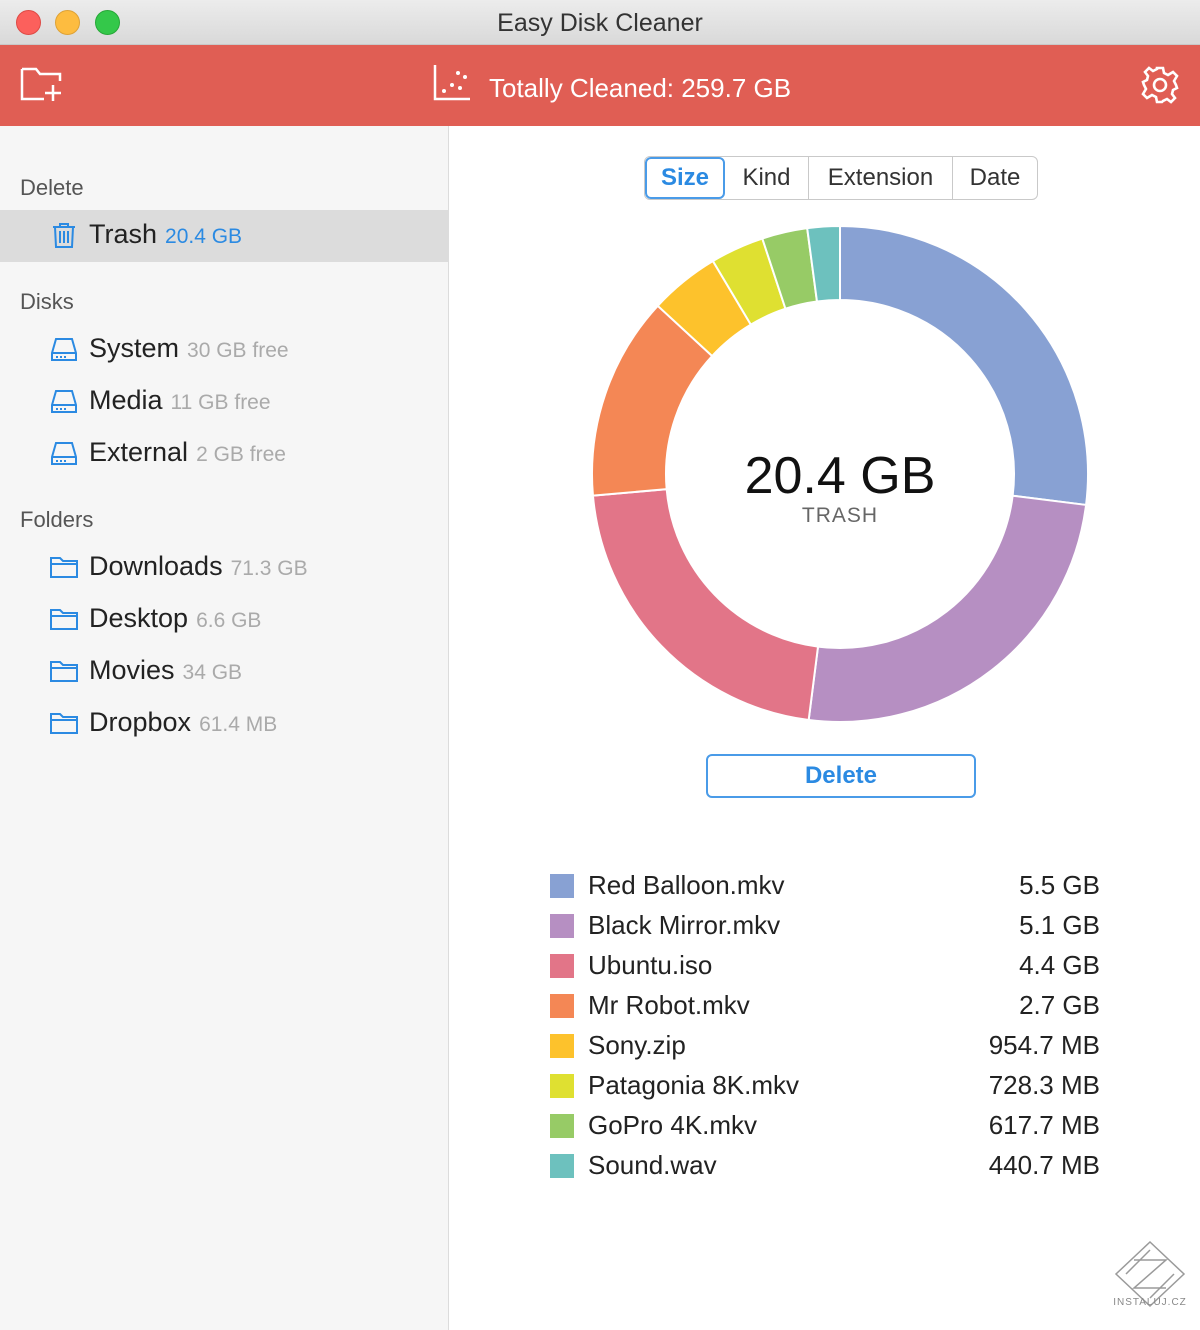 This screenshot has width=1200, height=1330. I want to click on file-size: 728.3 MB, so click(1044, 1085).